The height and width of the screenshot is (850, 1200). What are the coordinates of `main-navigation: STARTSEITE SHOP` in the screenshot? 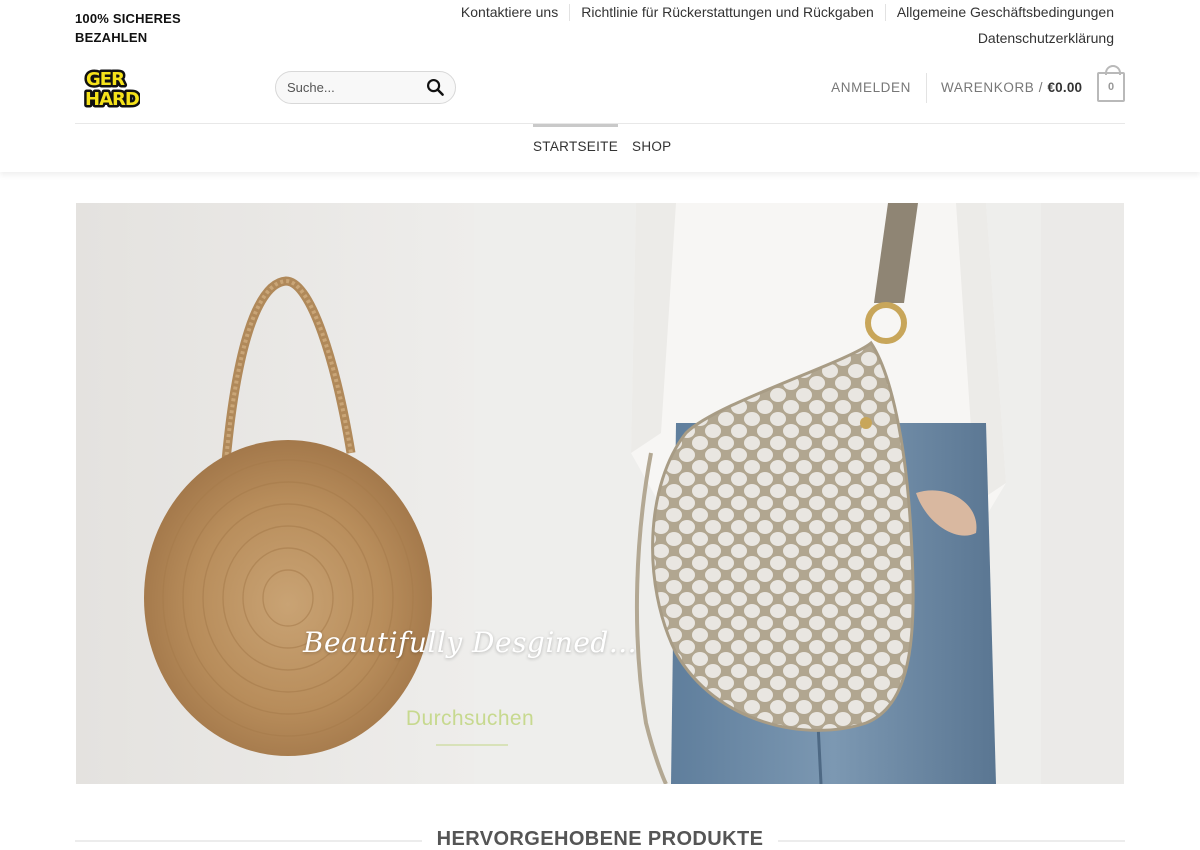 It's located at (609, 139).